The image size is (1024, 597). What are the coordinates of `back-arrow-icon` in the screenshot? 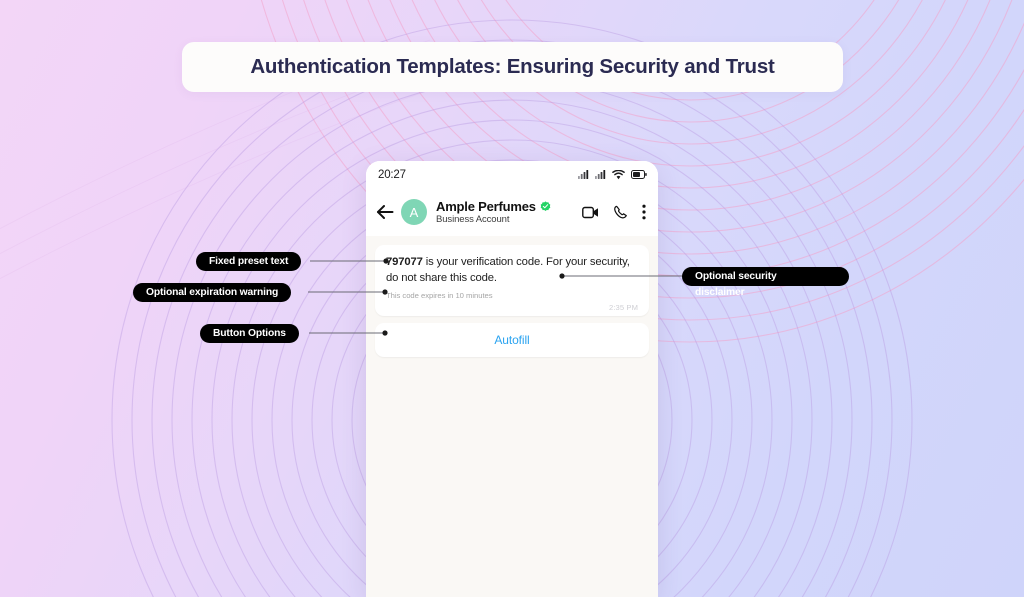 It's located at (385, 212).